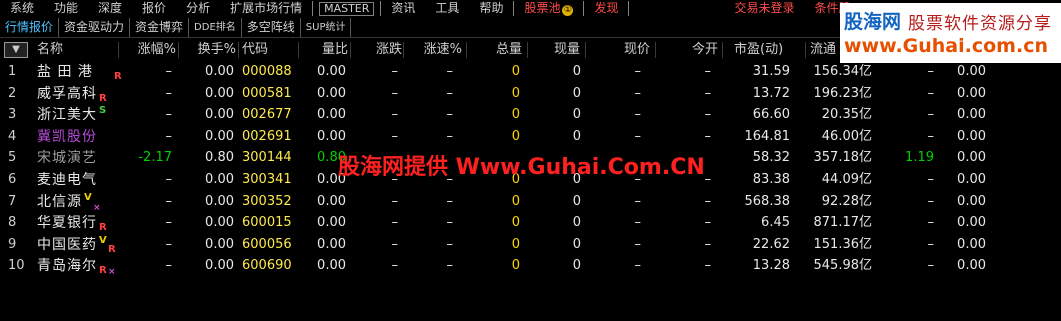  Describe the element at coordinates (67, 94) in the screenshot. I see `cell-stock-name: 威孚高科` at that location.